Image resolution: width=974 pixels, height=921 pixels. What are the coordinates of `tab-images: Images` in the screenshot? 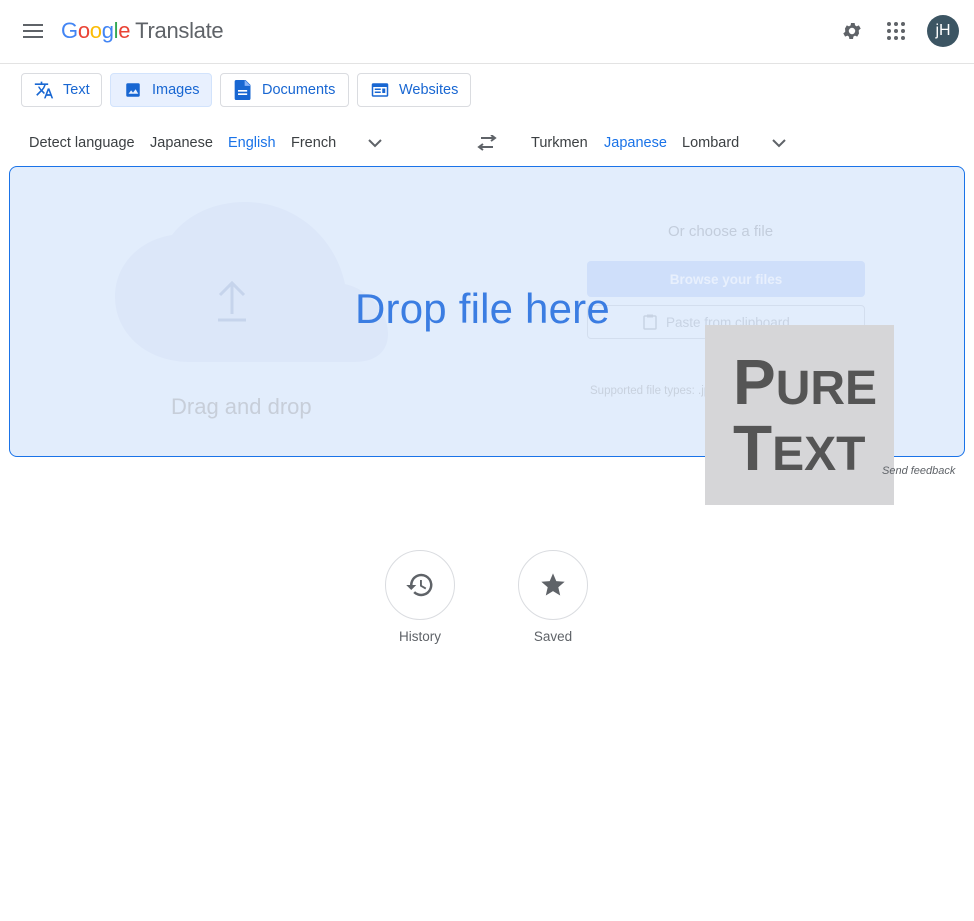 It's located at (161, 90).